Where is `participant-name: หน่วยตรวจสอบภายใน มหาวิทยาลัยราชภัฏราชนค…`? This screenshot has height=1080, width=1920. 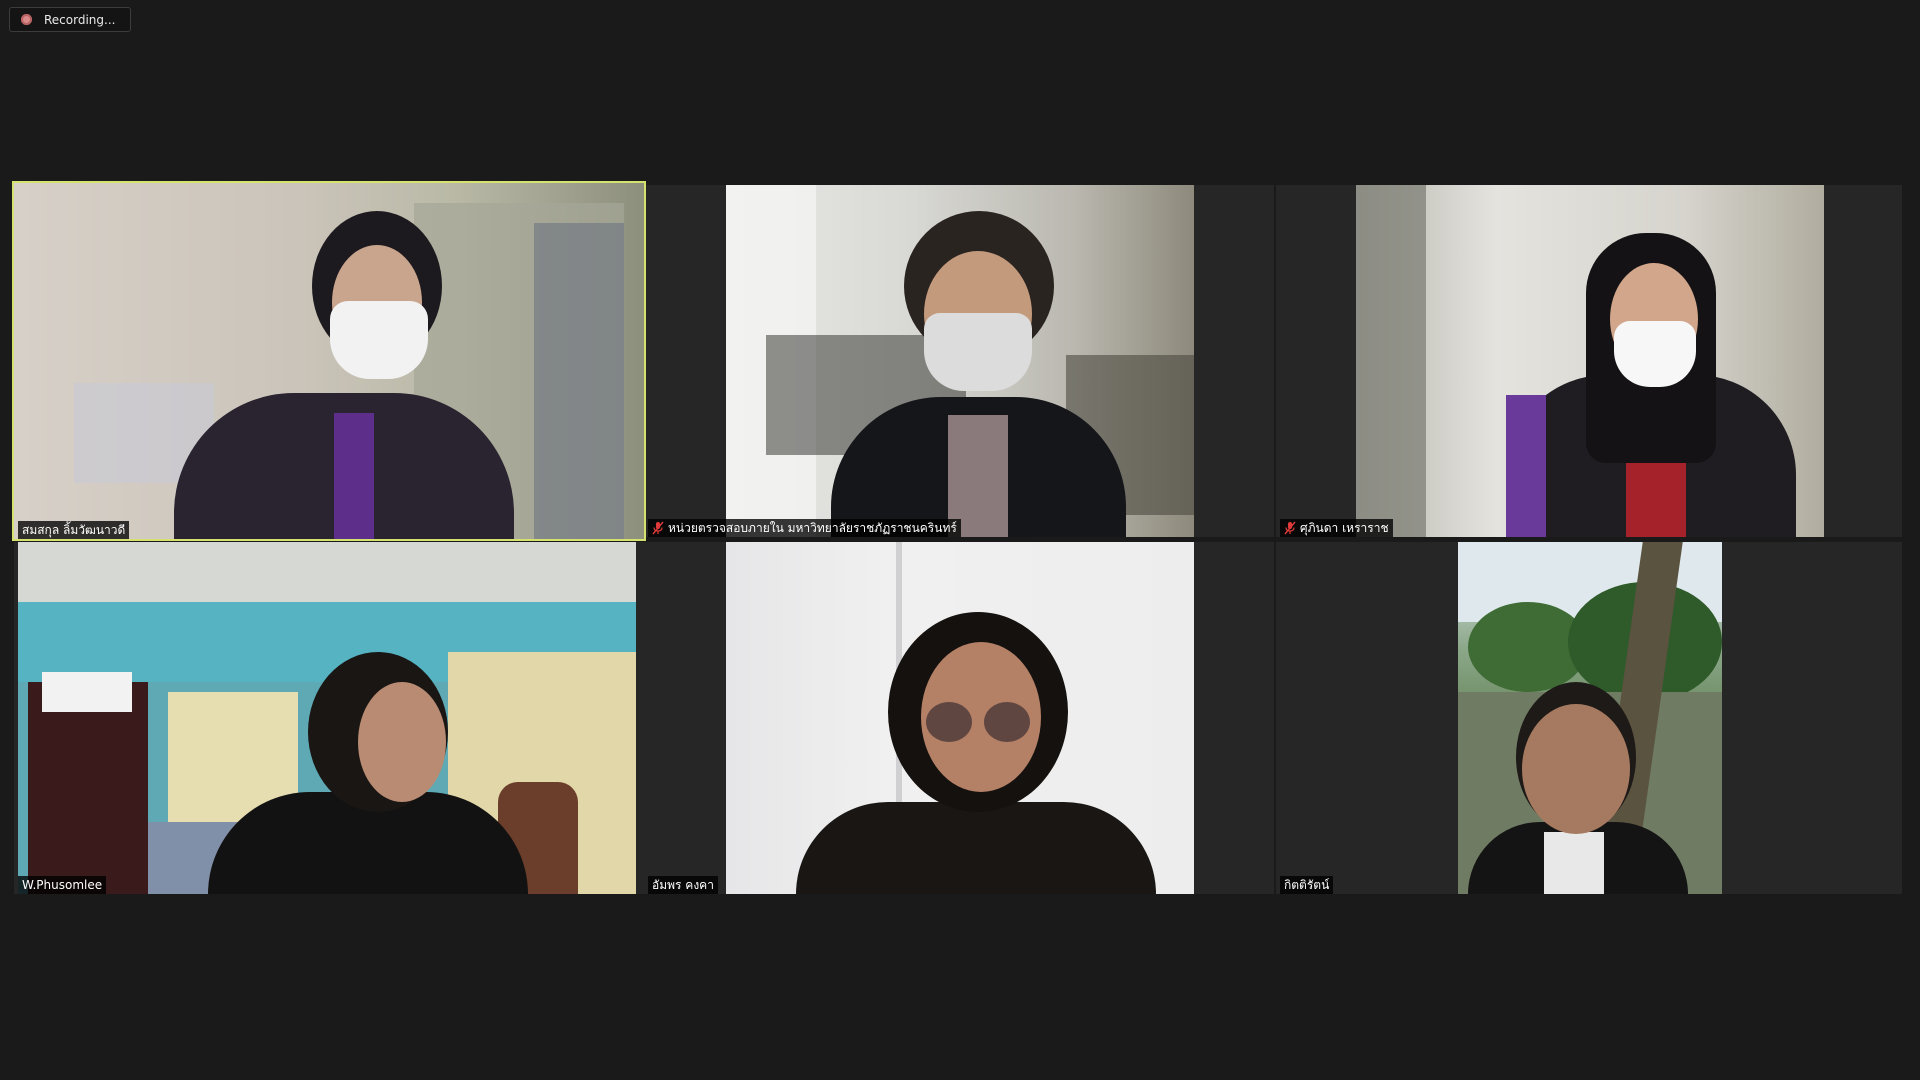
participant-name: หน่วยตรวจสอบภายใน มหาวิทยาลัยราชภัฏราชนค… is located at coordinates (812, 528).